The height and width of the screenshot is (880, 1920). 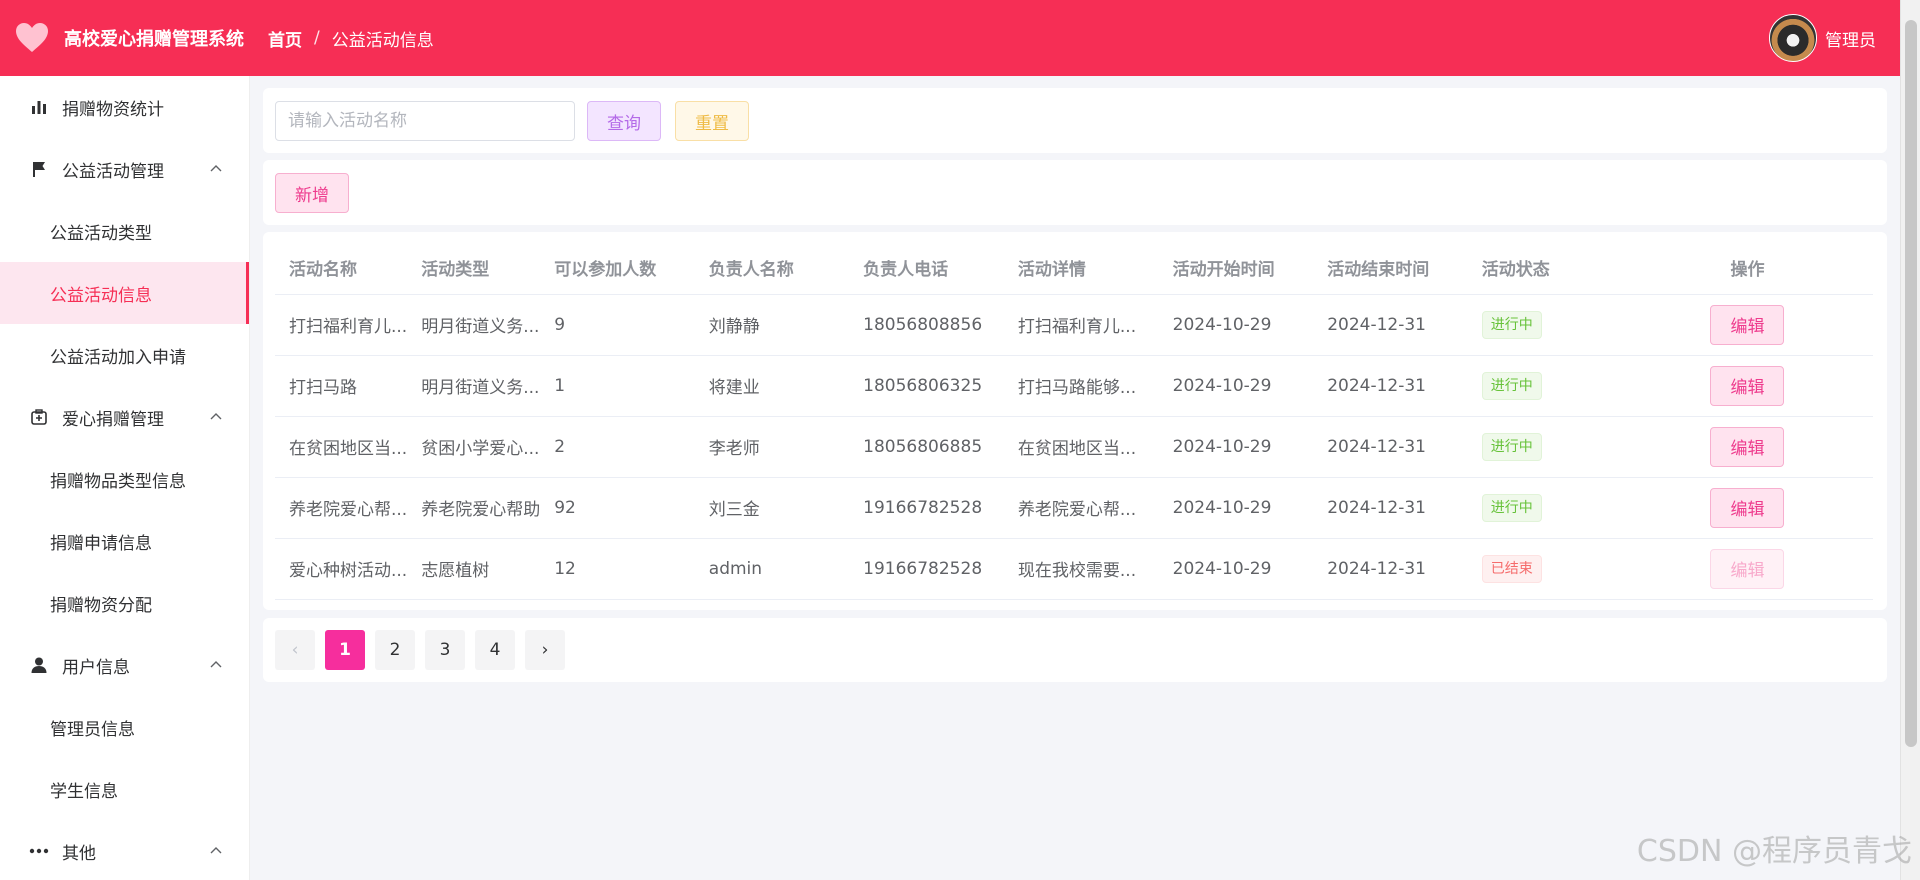 What do you see at coordinates (32, 38) in the screenshot?
I see `heart-icon` at bounding box center [32, 38].